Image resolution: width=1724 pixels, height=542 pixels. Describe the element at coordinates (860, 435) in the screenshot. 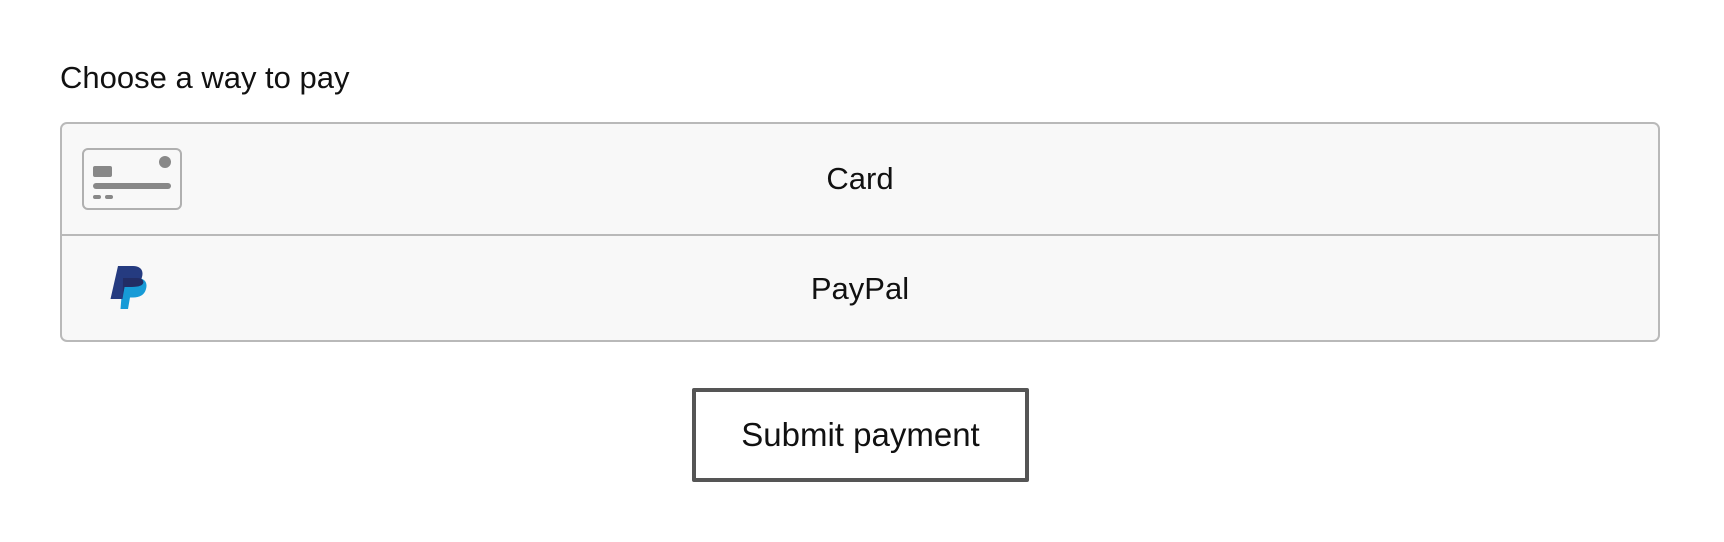

I see `submit-payment-button: Submit payment` at that location.